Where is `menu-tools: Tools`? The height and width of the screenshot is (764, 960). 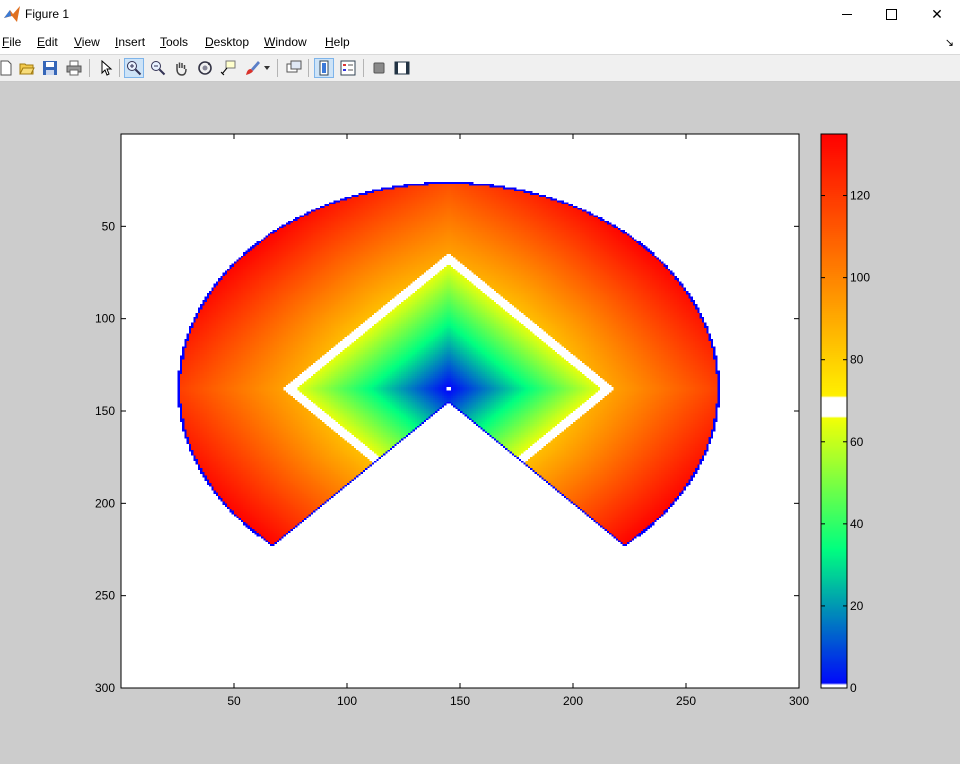 menu-tools: Tools is located at coordinates (174, 42).